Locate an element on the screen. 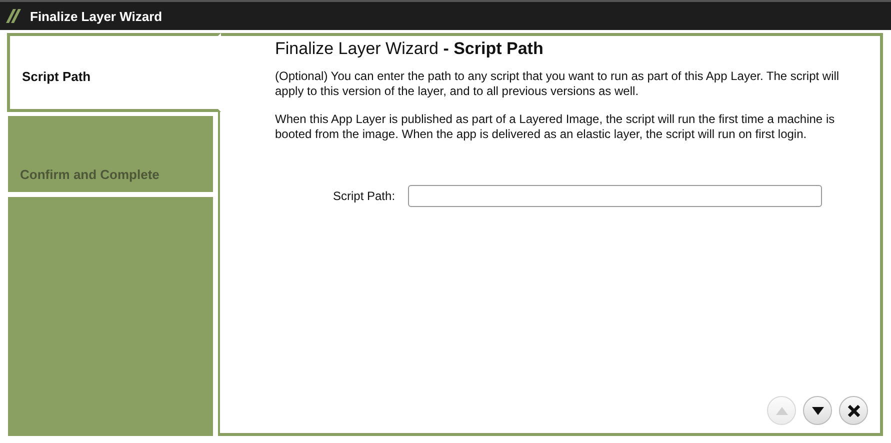 The width and height of the screenshot is (891, 443). window-title: Finalize Layer Wizard is located at coordinates (96, 16).